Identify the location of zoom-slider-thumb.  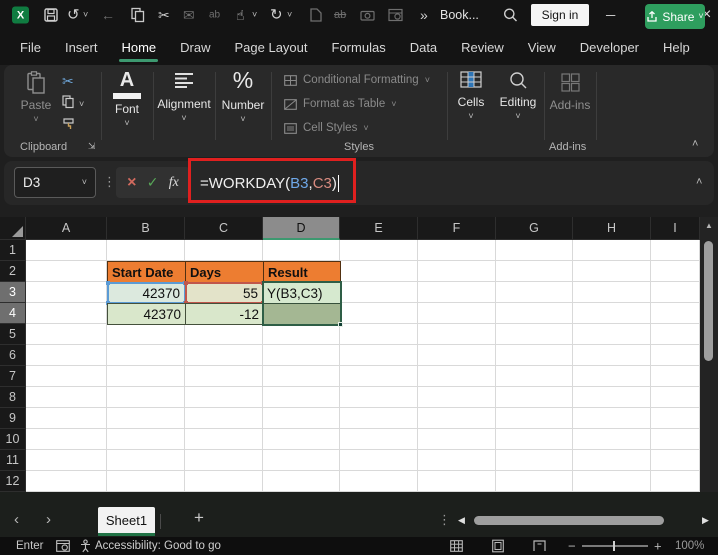
(614, 546).